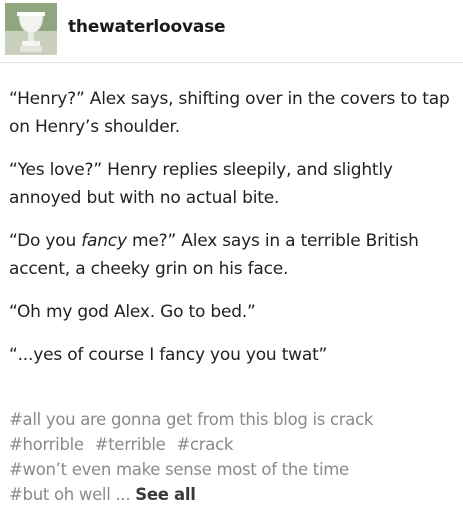 The height and width of the screenshot is (507, 463). I want to click on post-header: thewaterloovase, so click(231, 31).